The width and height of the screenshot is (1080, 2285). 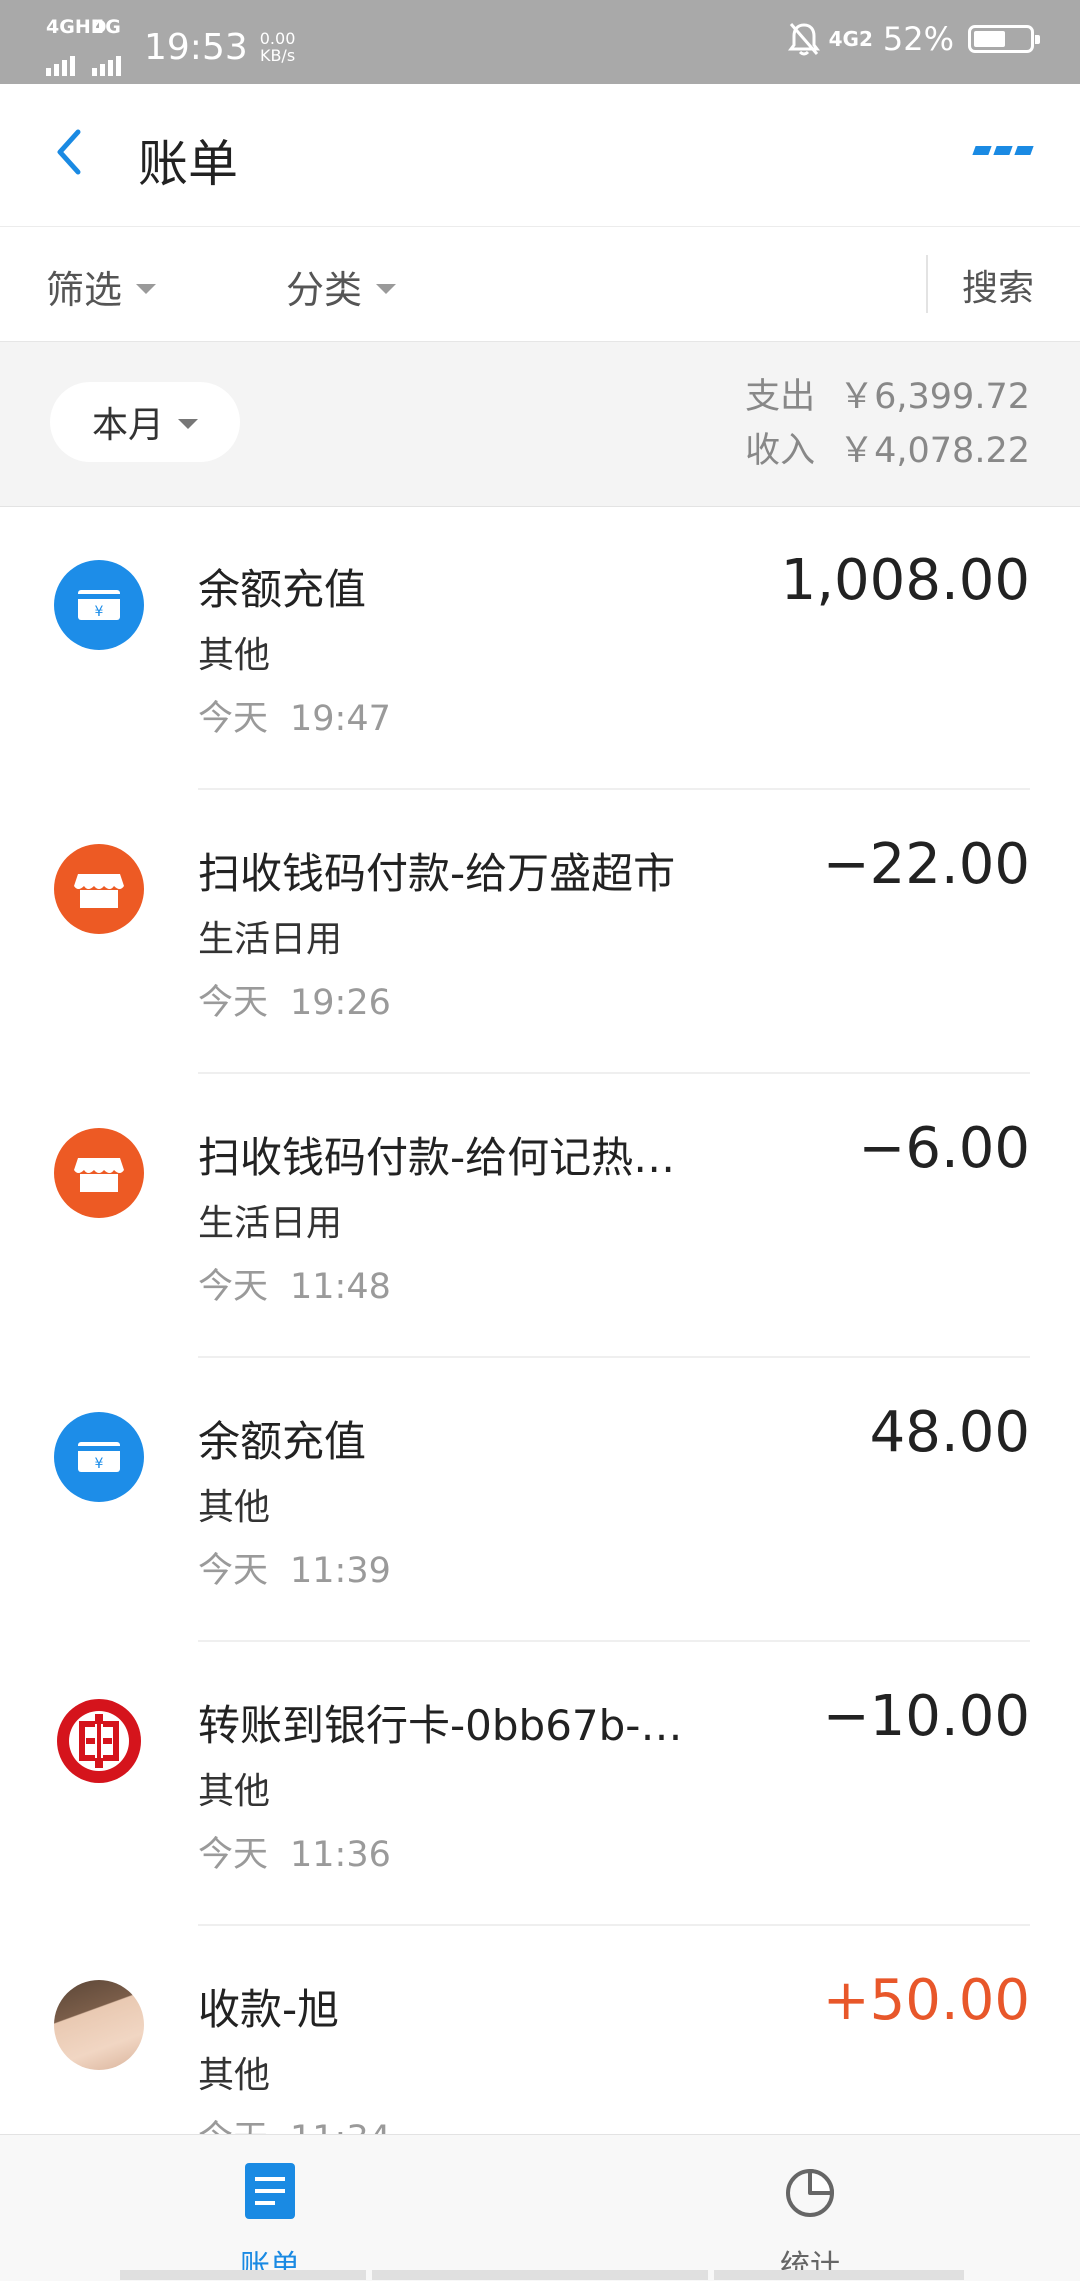 What do you see at coordinates (127, 425) in the screenshot?
I see `month-label: 本月` at bounding box center [127, 425].